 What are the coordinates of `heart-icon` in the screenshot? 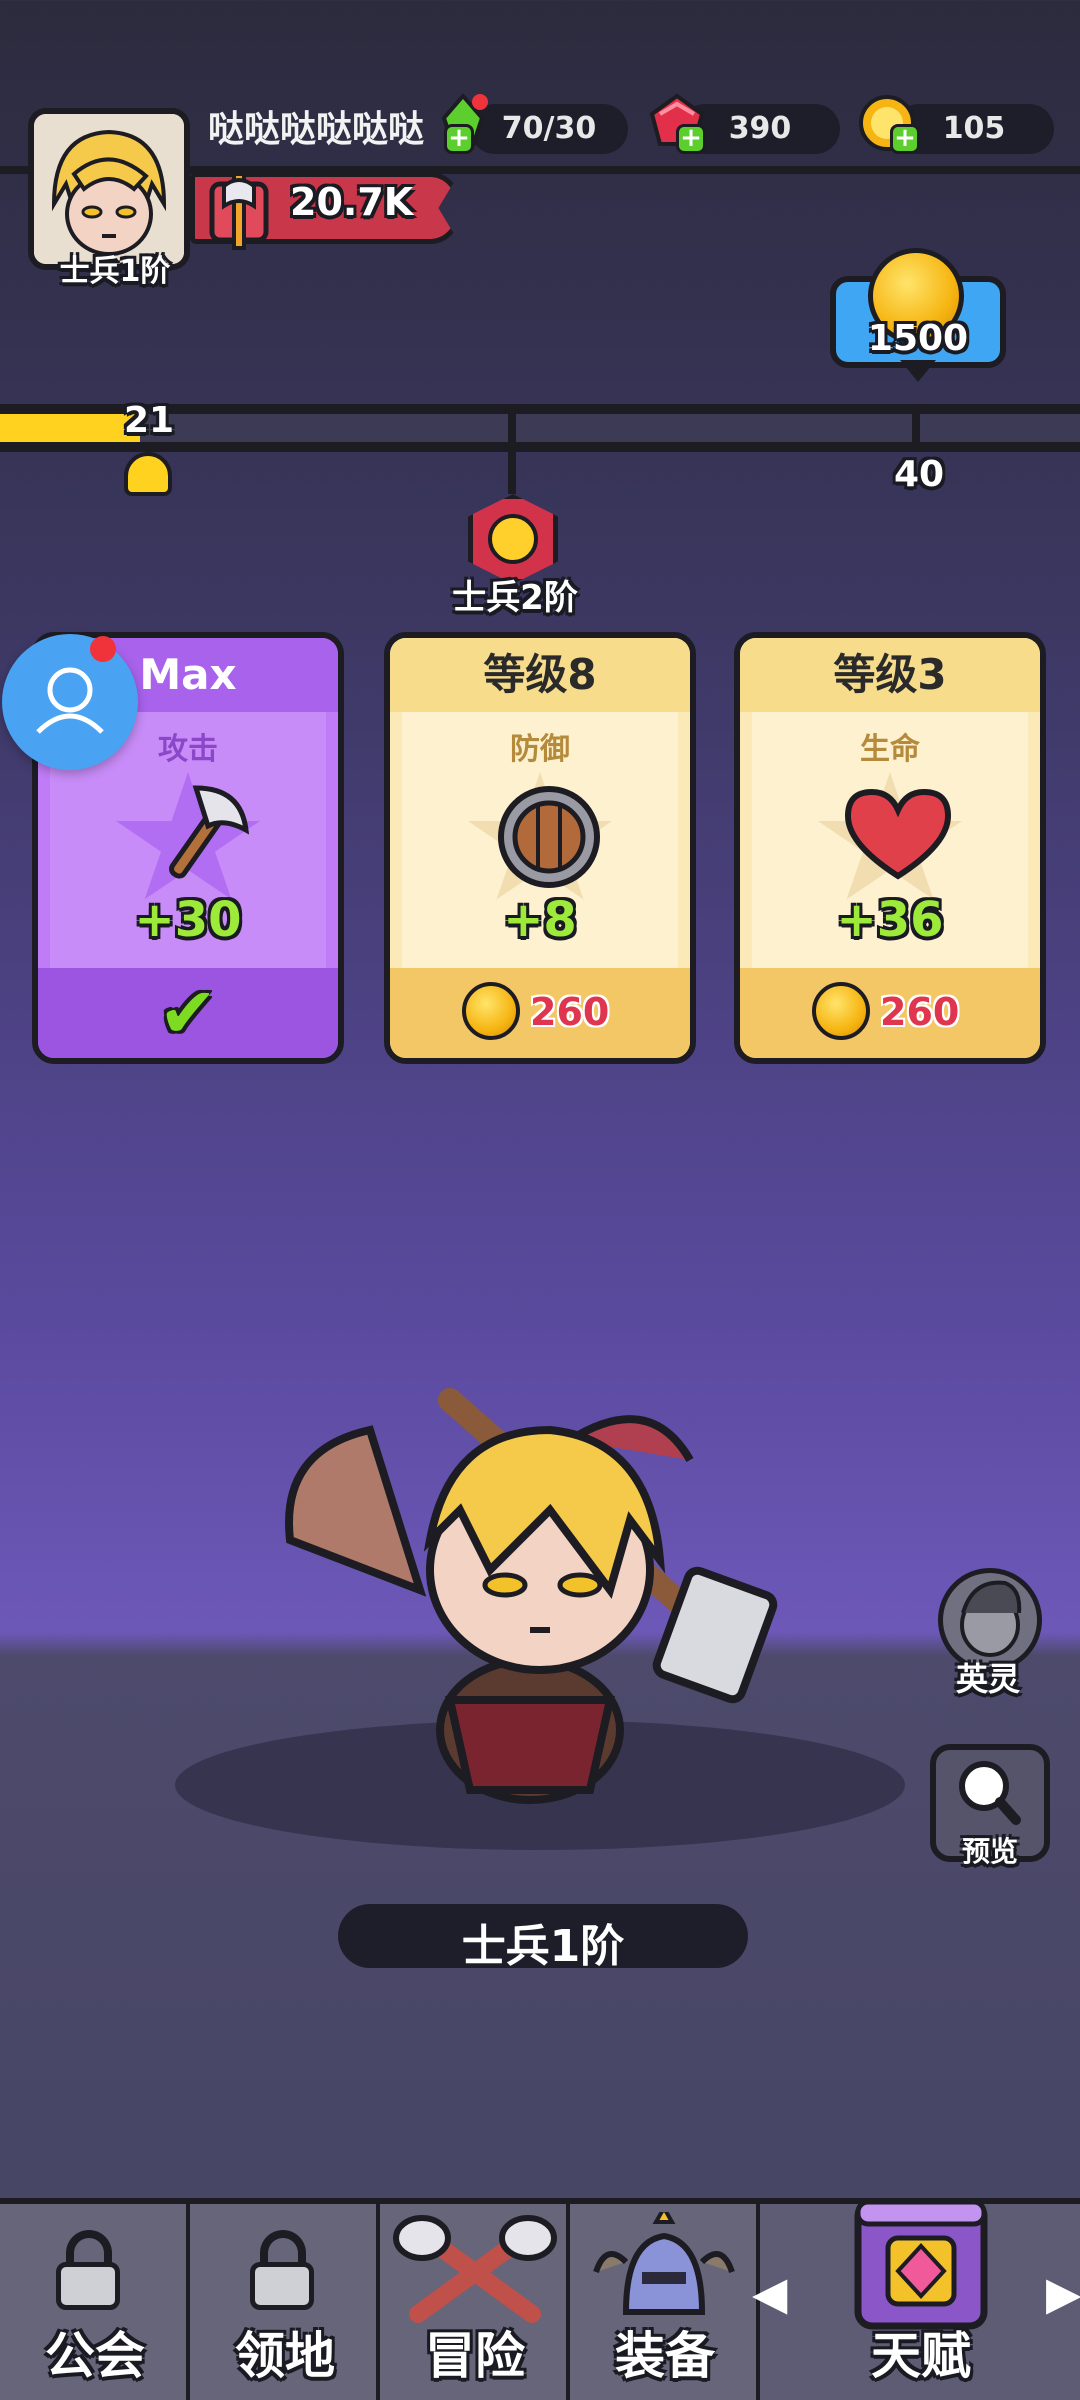 It's located at (898, 834).